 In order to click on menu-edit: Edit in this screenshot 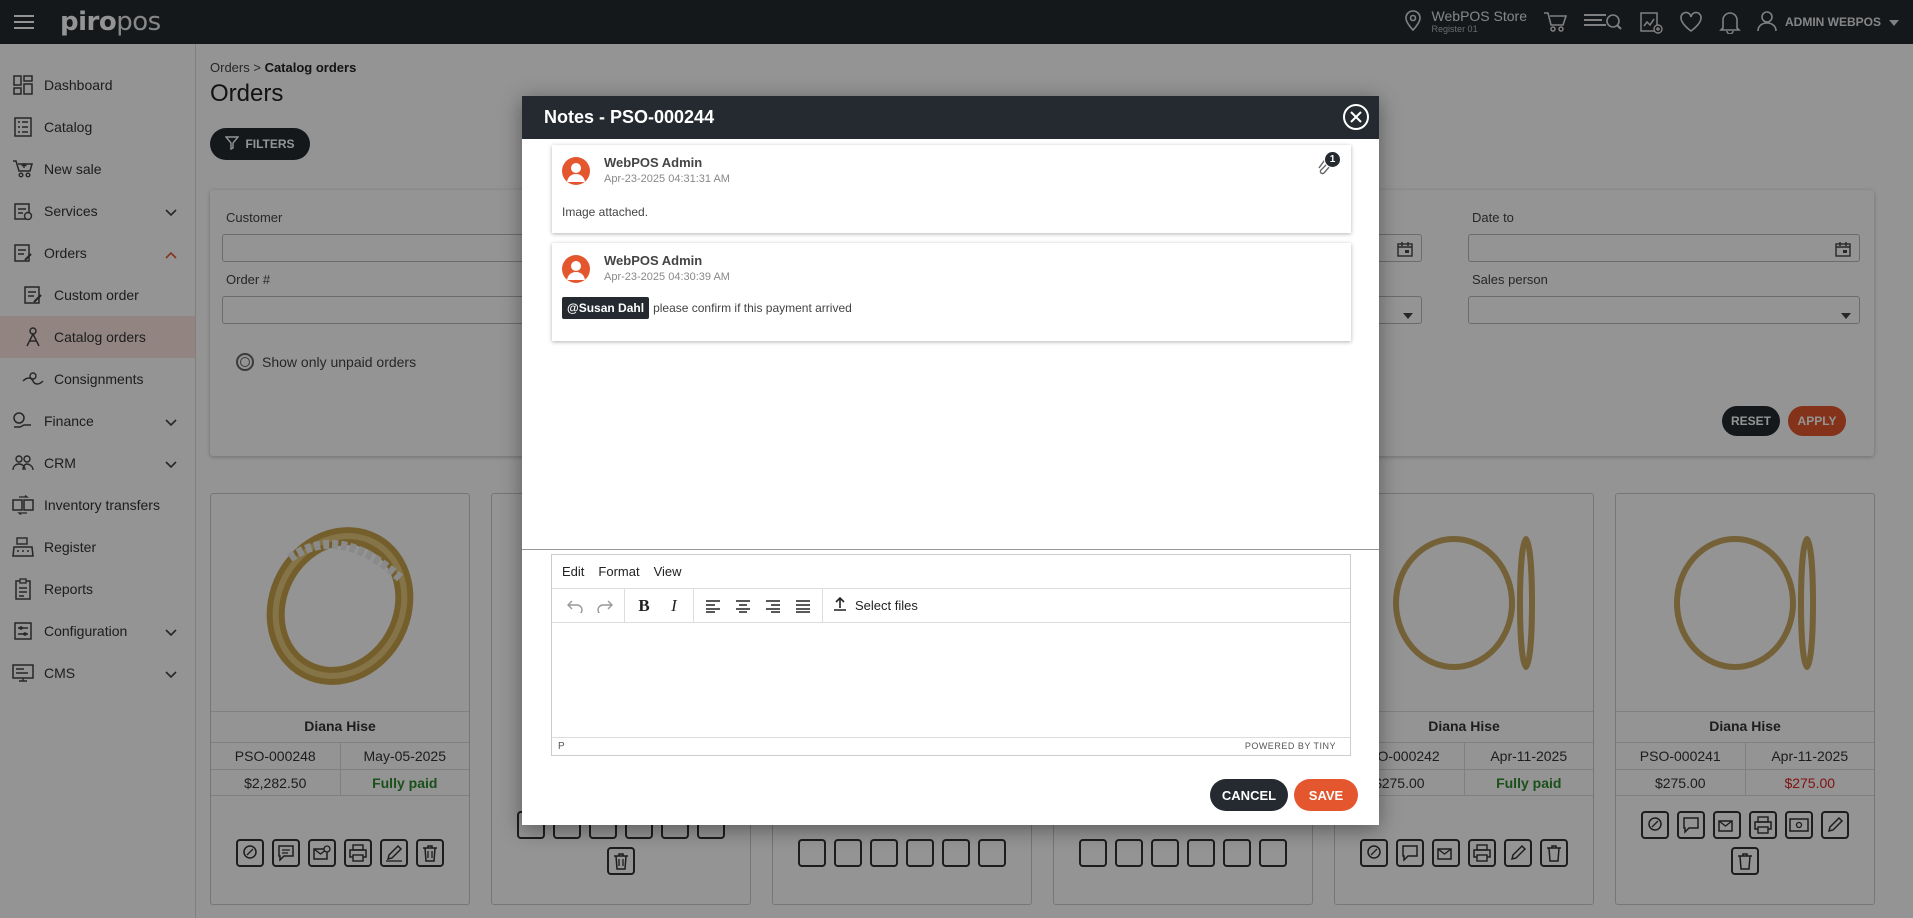, I will do `click(573, 571)`.